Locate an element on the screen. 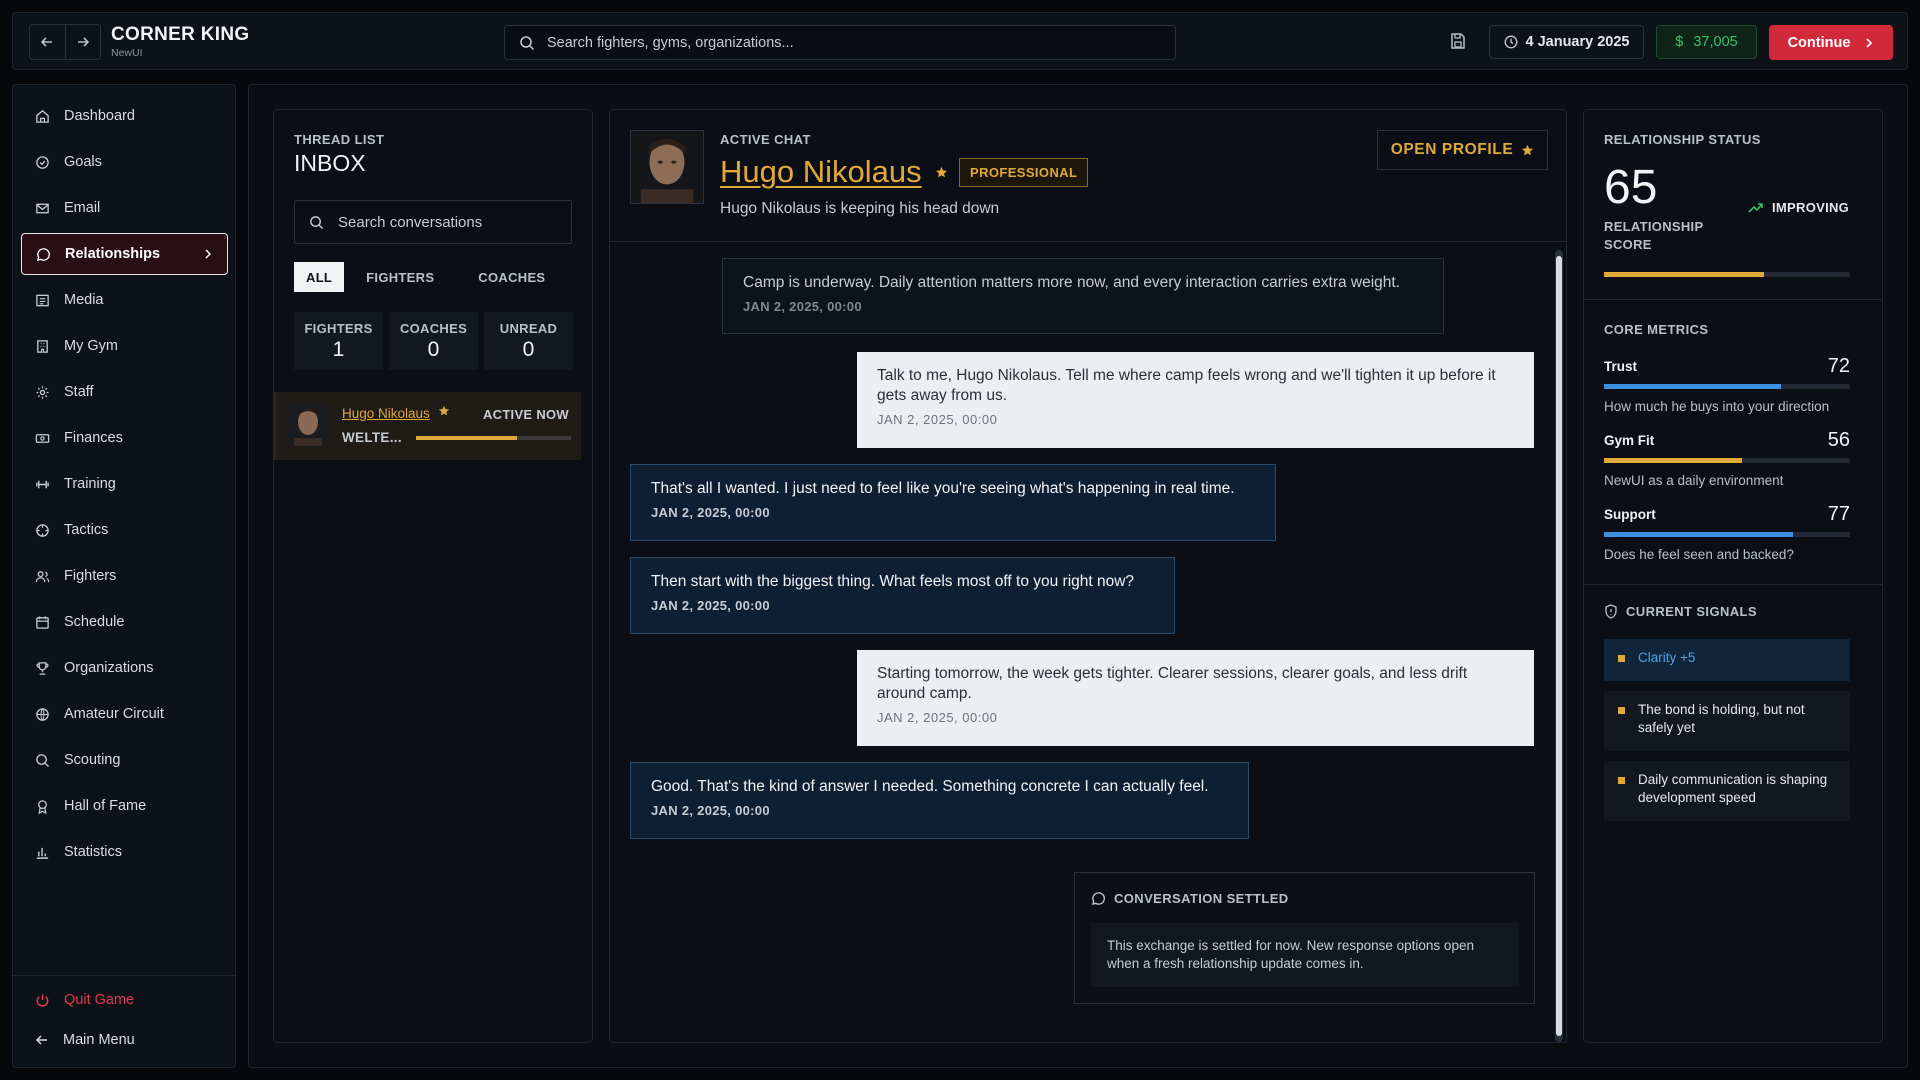  signals-header: CURRENT SIGNALS is located at coordinates (1680, 611).